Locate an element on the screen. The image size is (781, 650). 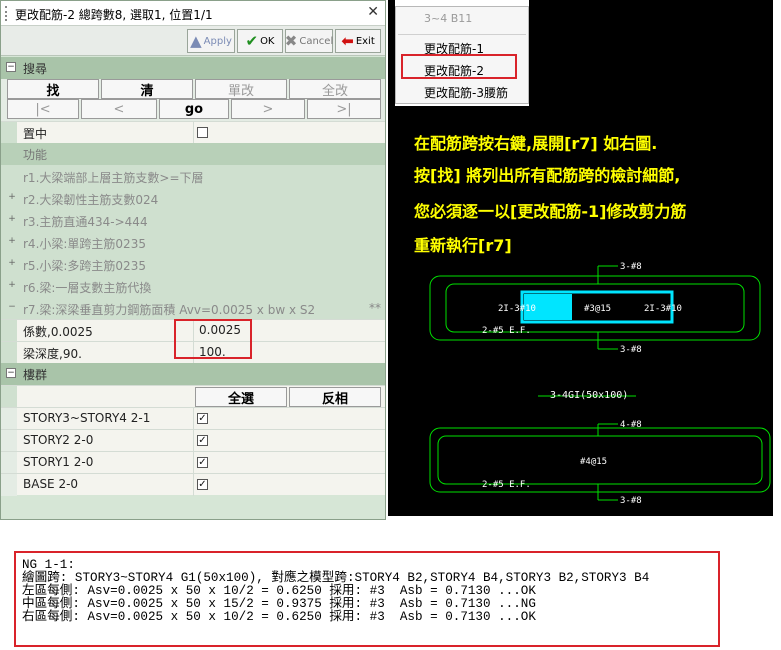
search-section-label: 搜尋 is located at coordinates (35, 69).